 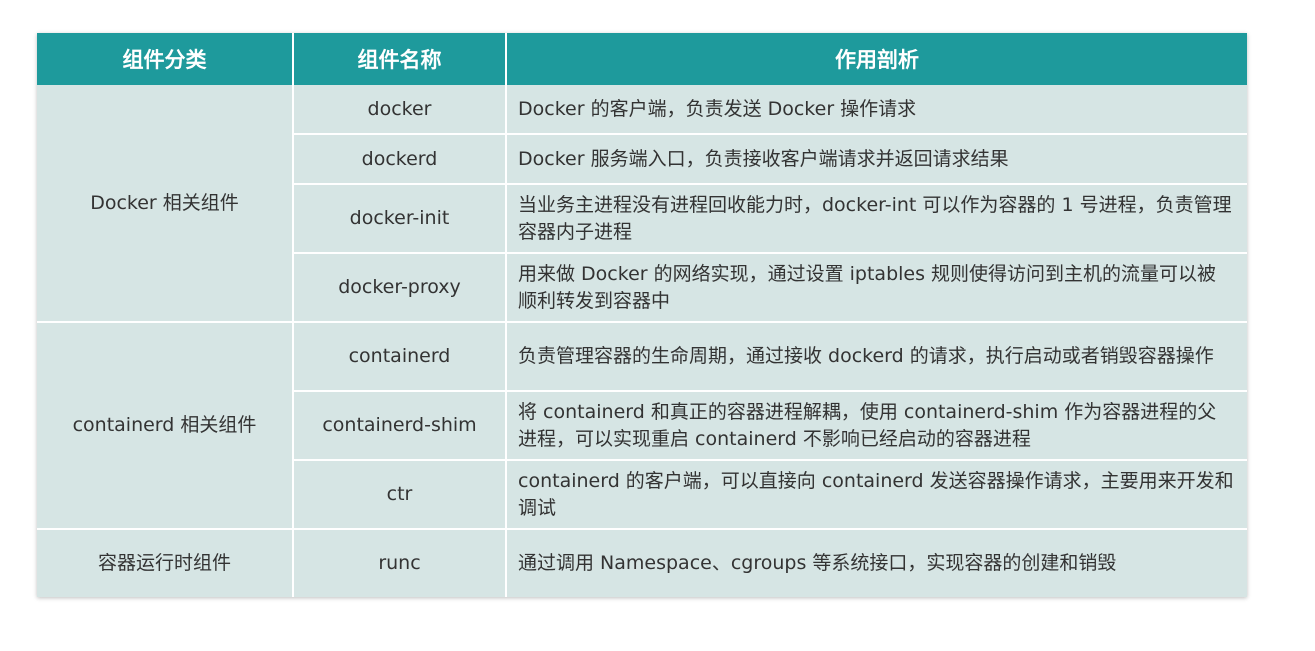 I want to click on header-name: 组件名称, so click(x=400, y=59).